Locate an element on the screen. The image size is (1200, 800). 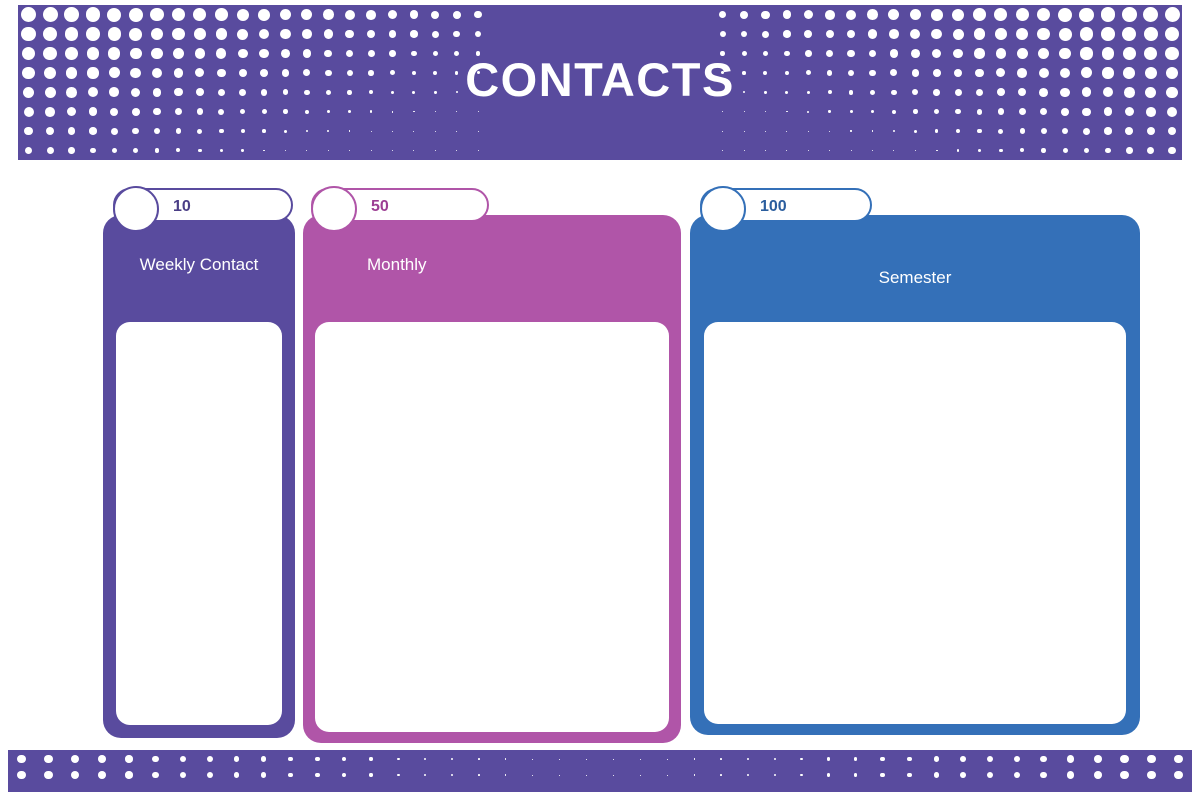
card-label: Monthly is located at coordinates (397, 264).